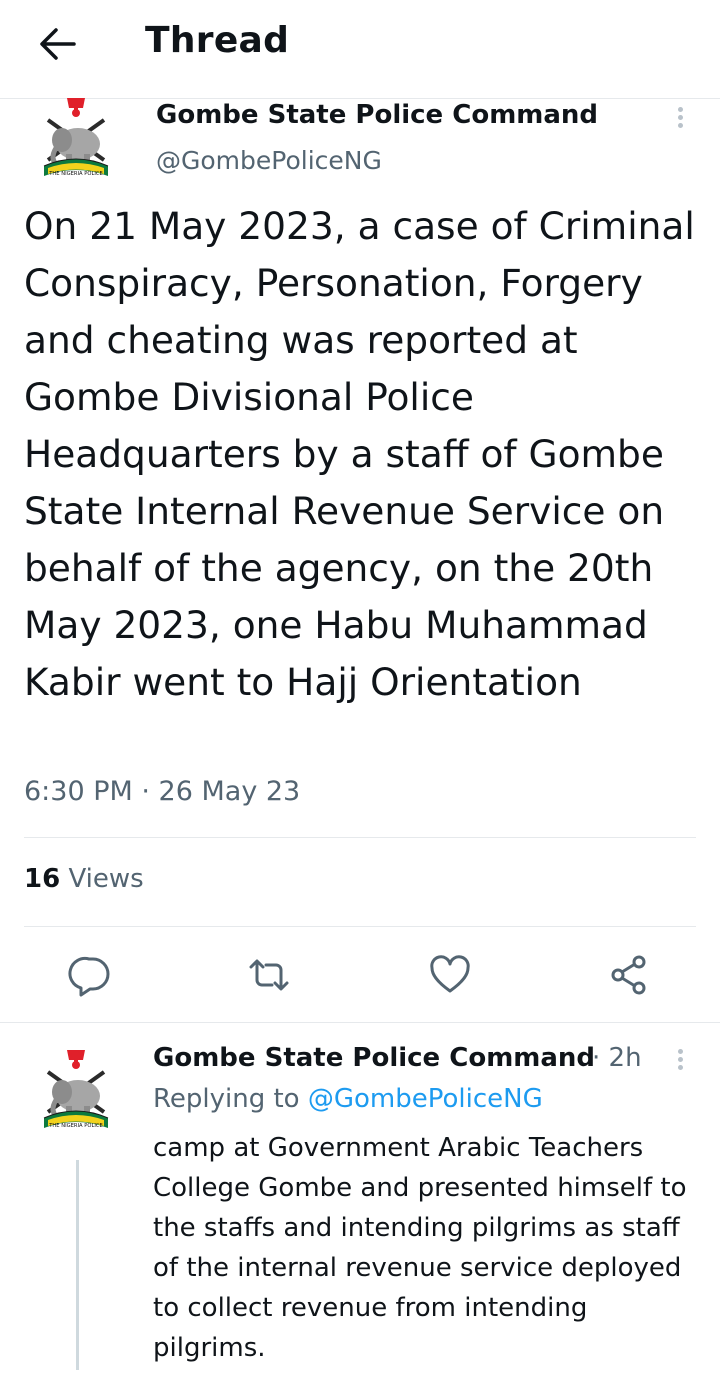 The height and width of the screenshot is (1378, 720). Describe the element at coordinates (217, 40) in the screenshot. I see `page-title: Thread` at that location.